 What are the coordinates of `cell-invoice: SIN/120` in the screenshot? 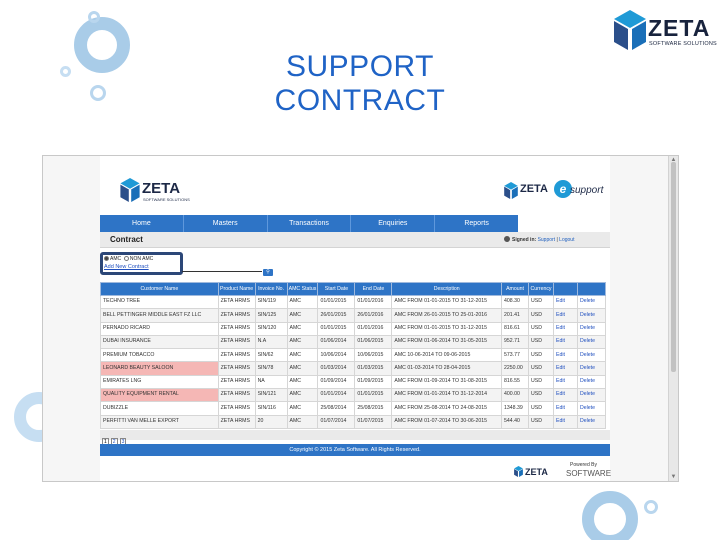 It's located at (271, 328).